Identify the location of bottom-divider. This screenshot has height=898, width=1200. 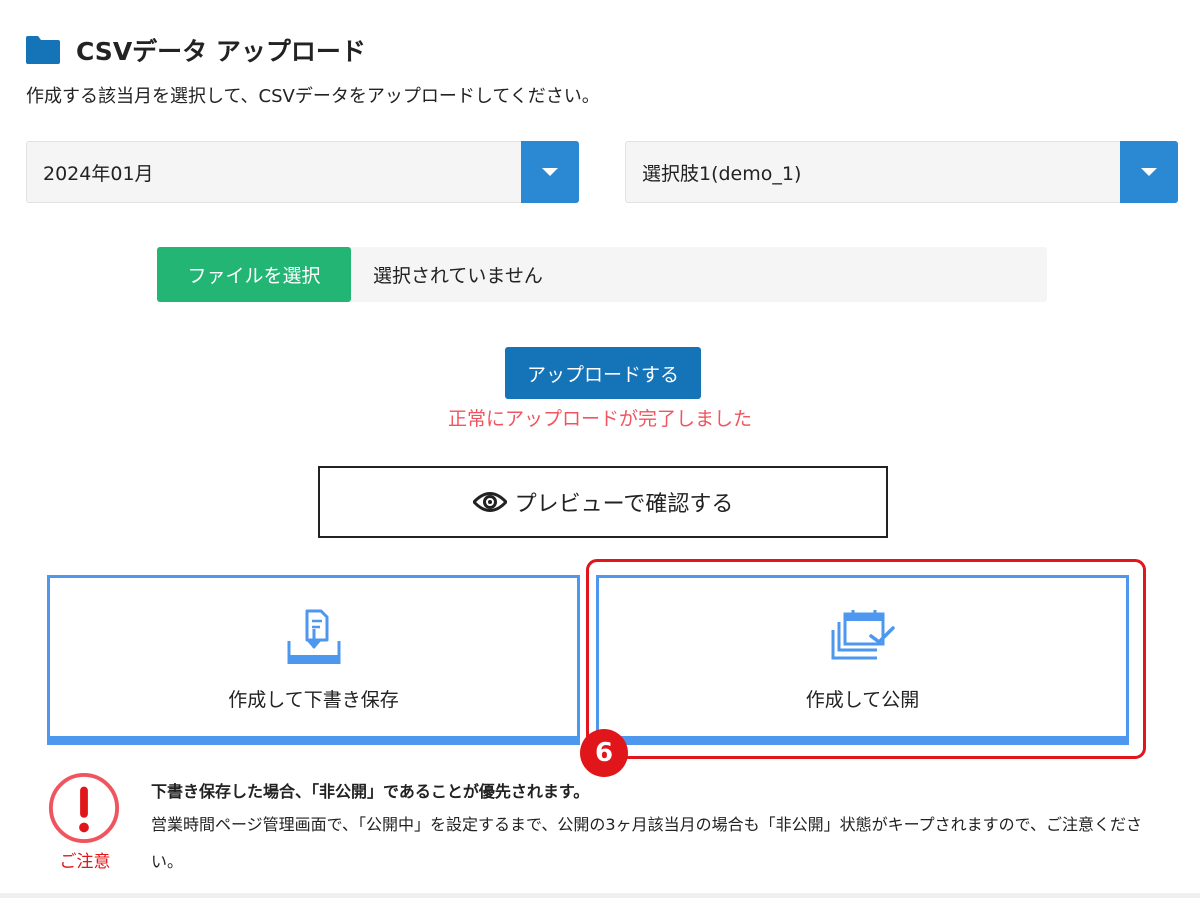
(600, 895).